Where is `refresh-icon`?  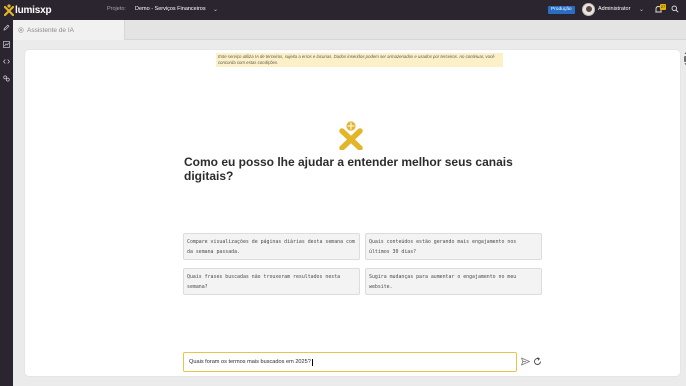 refresh-icon is located at coordinates (537, 361).